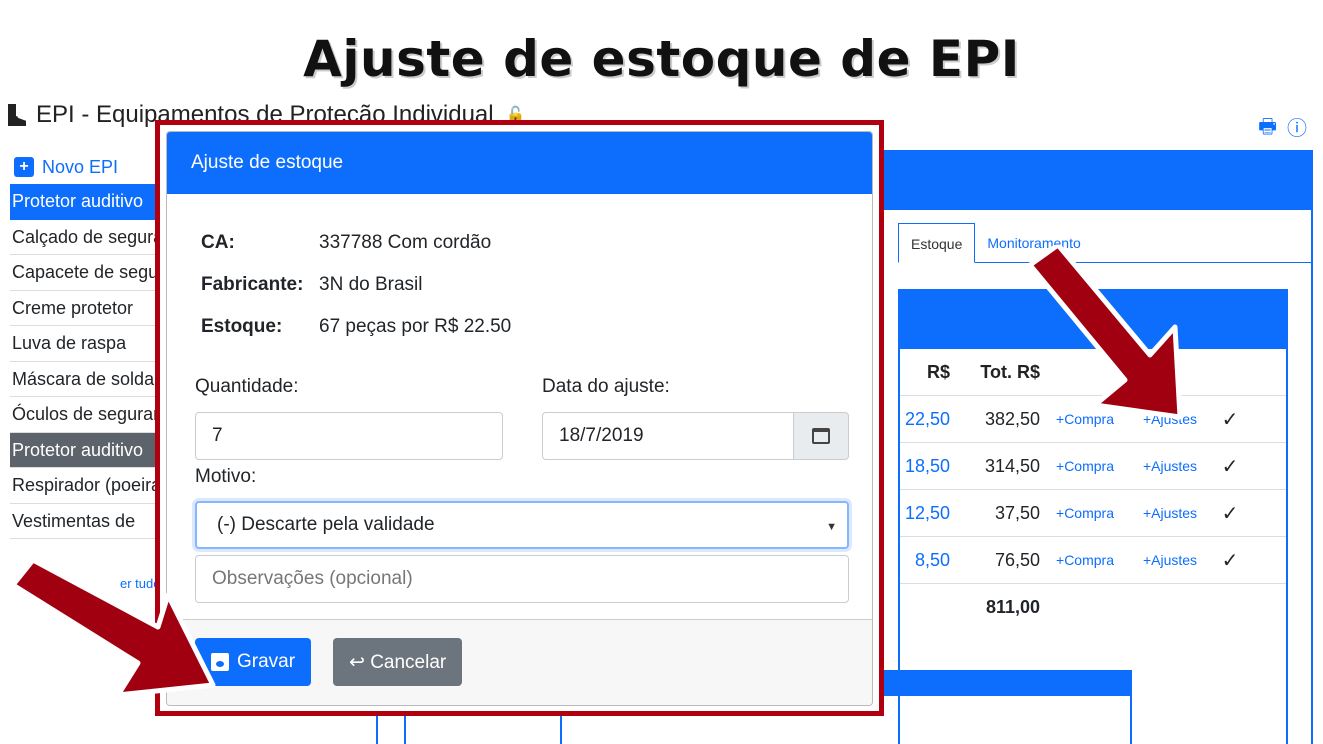 Image resolution: width=1323 pixels, height=744 pixels. Describe the element at coordinates (312, 578) in the screenshot. I see `notes-placeholder: Observações (opcional)` at that location.